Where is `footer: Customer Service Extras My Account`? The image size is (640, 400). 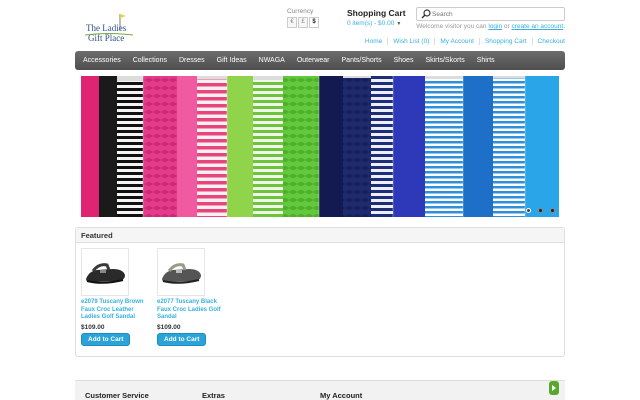
footer: Customer Service Extras My Account is located at coordinates (320, 390).